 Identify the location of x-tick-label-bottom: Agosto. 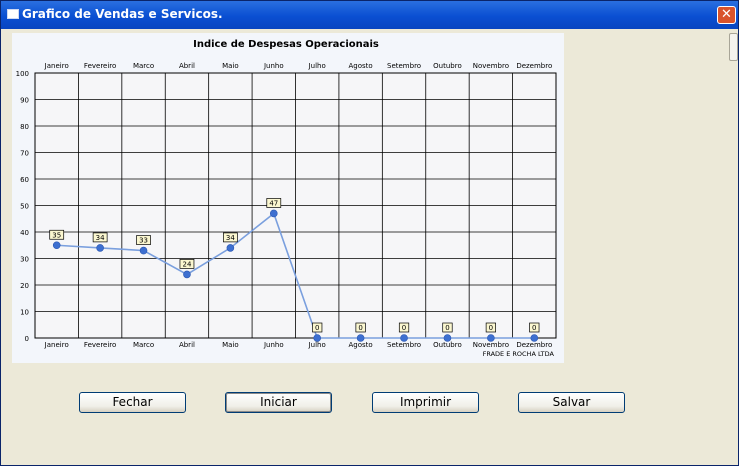
(361, 345).